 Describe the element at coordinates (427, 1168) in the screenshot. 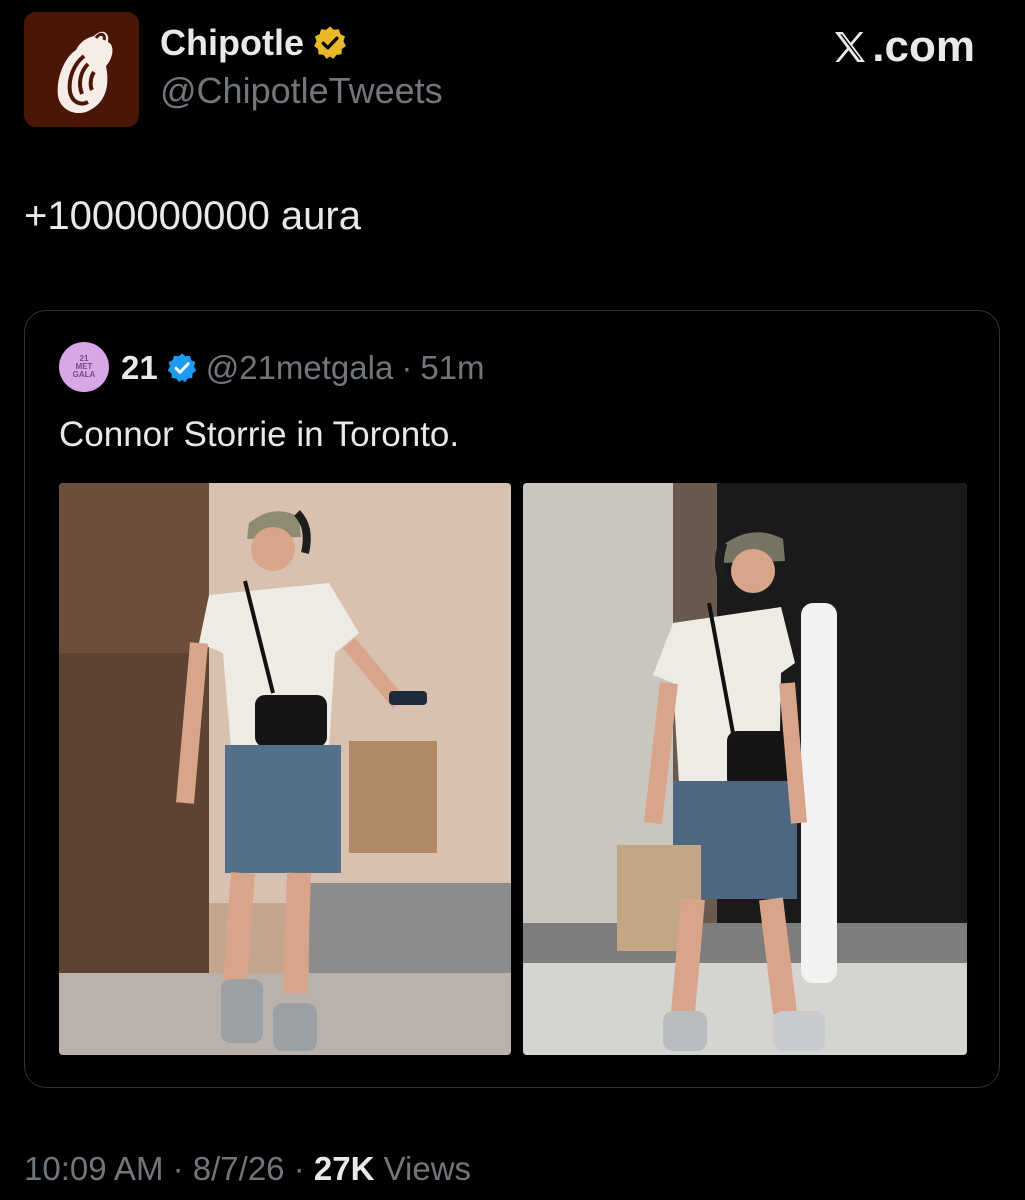

I see `views-label: Views` at that location.